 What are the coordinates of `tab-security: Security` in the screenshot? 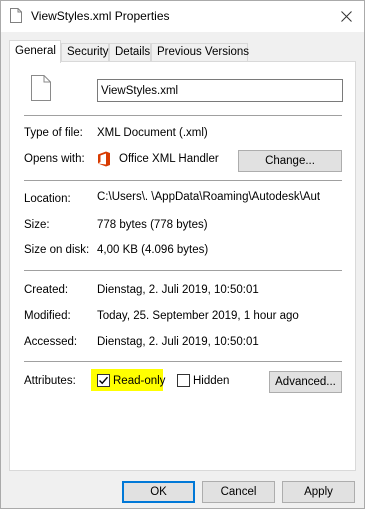 It's located at (85, 52).